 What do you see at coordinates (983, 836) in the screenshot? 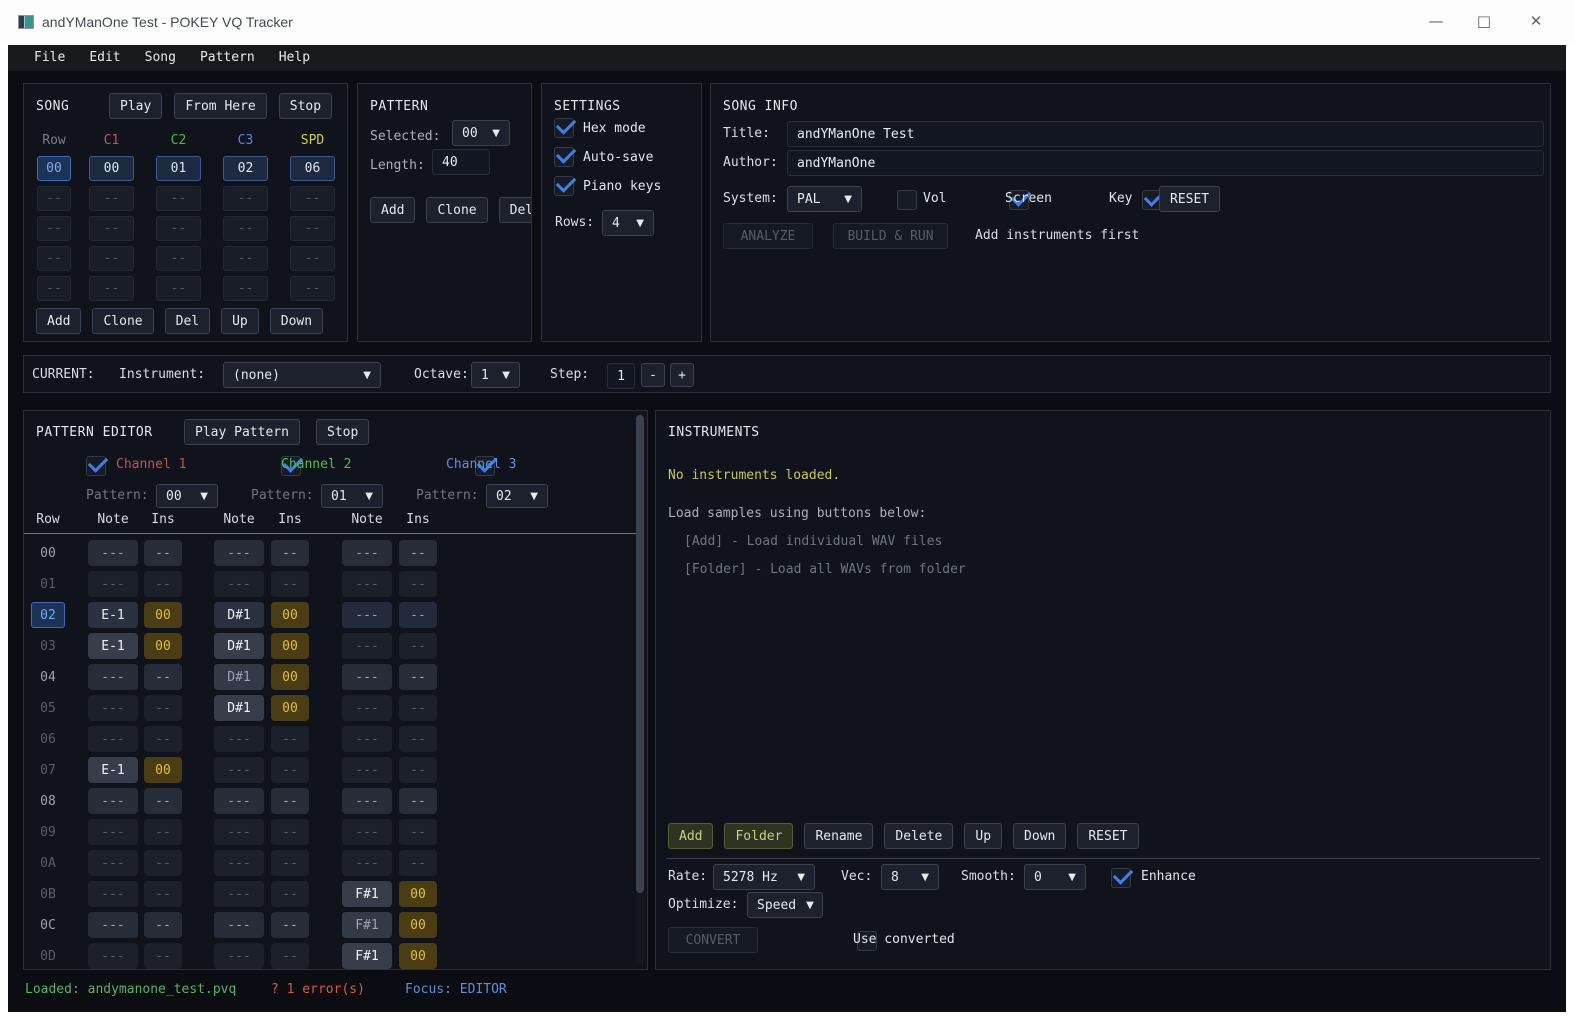
I see `instrument-up-button: Up` at bounding box center [983, 836].